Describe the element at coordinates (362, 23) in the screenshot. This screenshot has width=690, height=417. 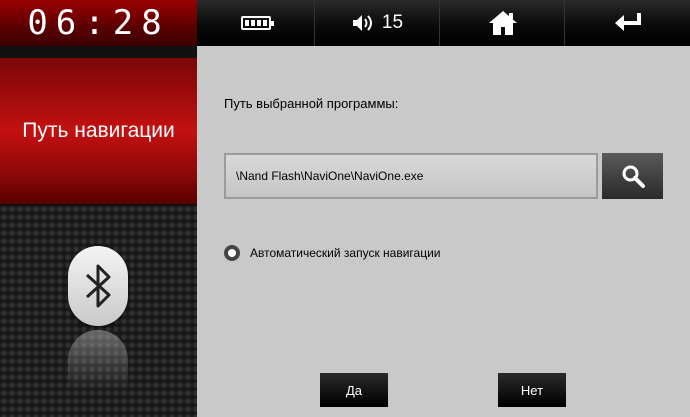
I see `speaker-icon` at that location.